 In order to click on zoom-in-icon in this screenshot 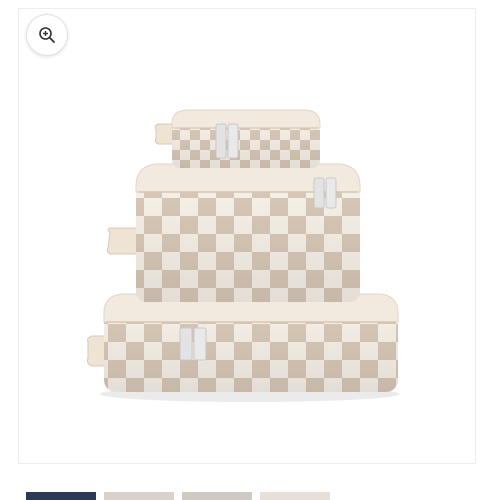, I will do `click(47, 35)`.